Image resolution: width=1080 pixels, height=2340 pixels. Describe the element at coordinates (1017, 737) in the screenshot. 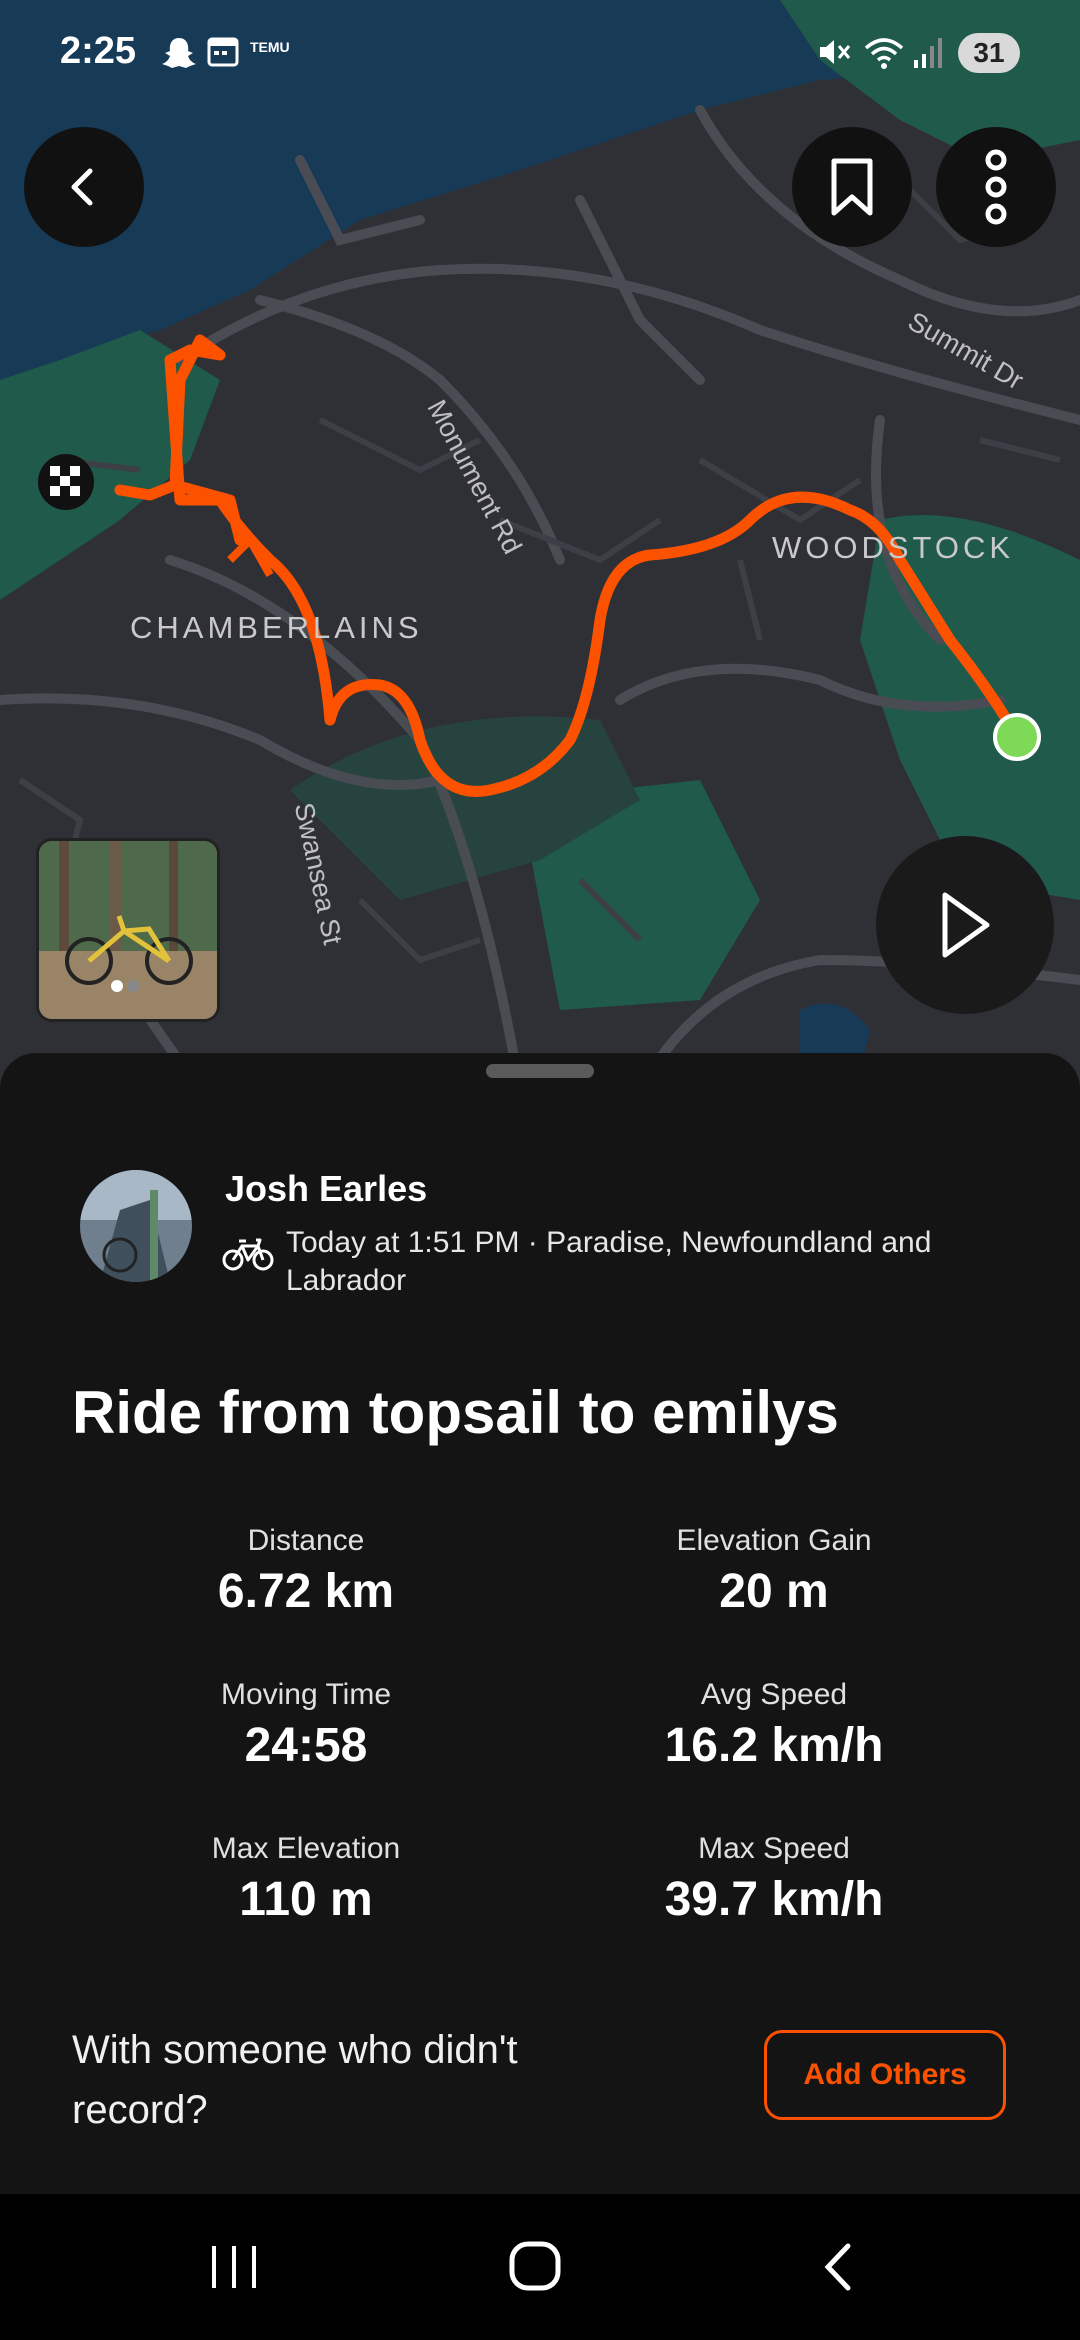

I see `start-marker` at that location.